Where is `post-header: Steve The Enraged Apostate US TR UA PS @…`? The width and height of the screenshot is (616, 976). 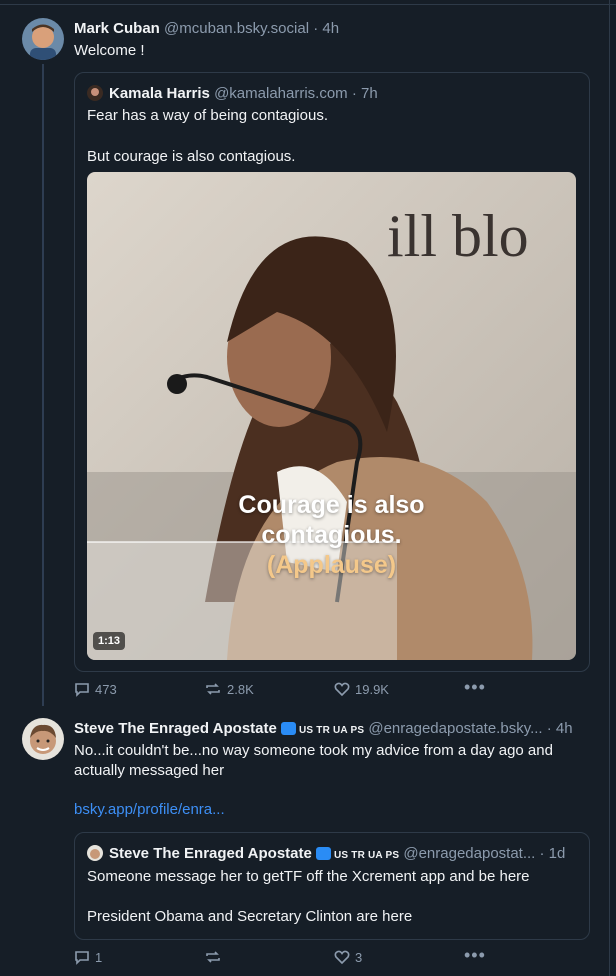
post-header: Steve The Enraged Apostate US TR UA PS @… is located at coordinates (323, 728).